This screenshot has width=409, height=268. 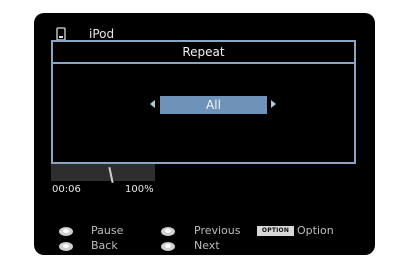 I want to click on source-title: iPod, so click(x=102, y=34).